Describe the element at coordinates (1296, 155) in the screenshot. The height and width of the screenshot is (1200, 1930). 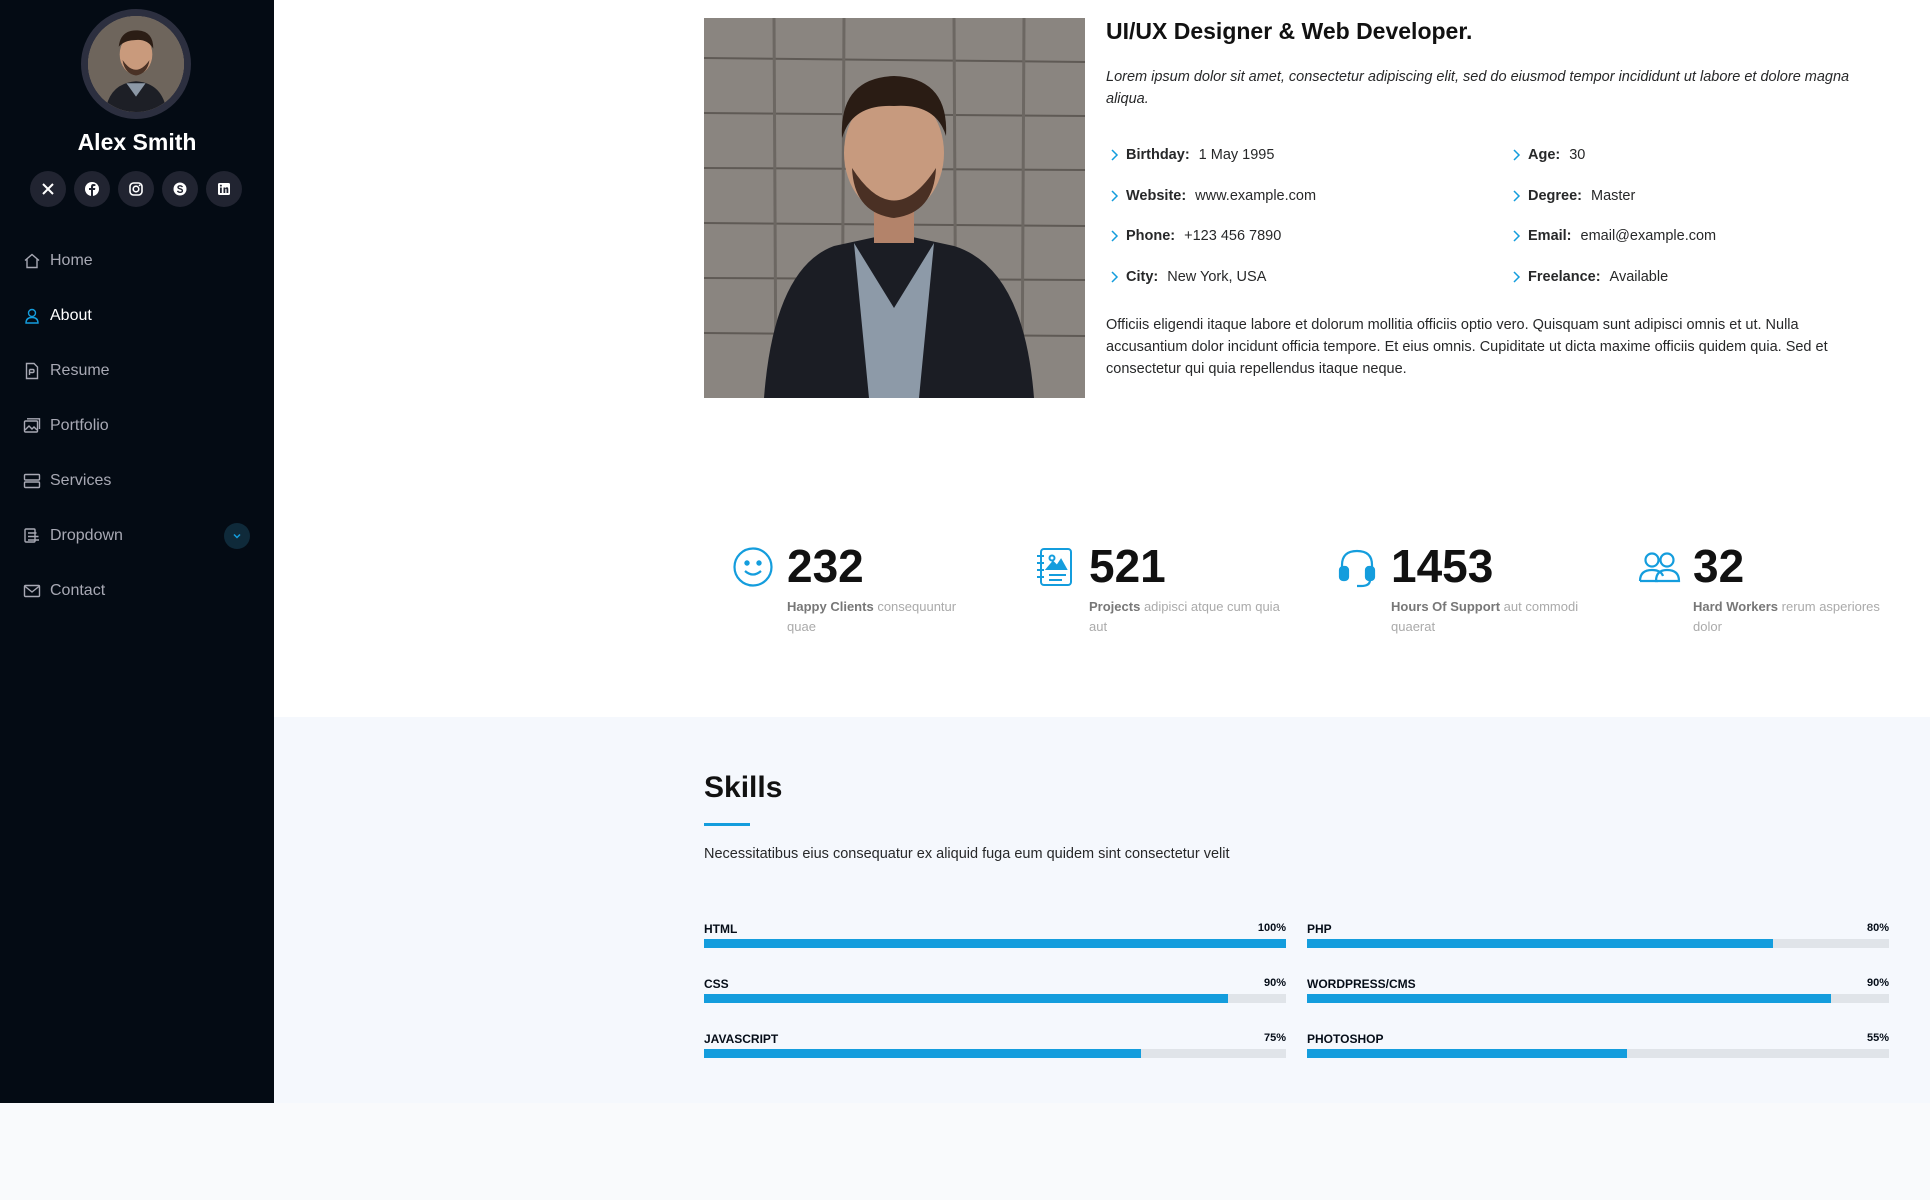
I see `info-row-birthday: Birthday: 1 May 1995` at that location.